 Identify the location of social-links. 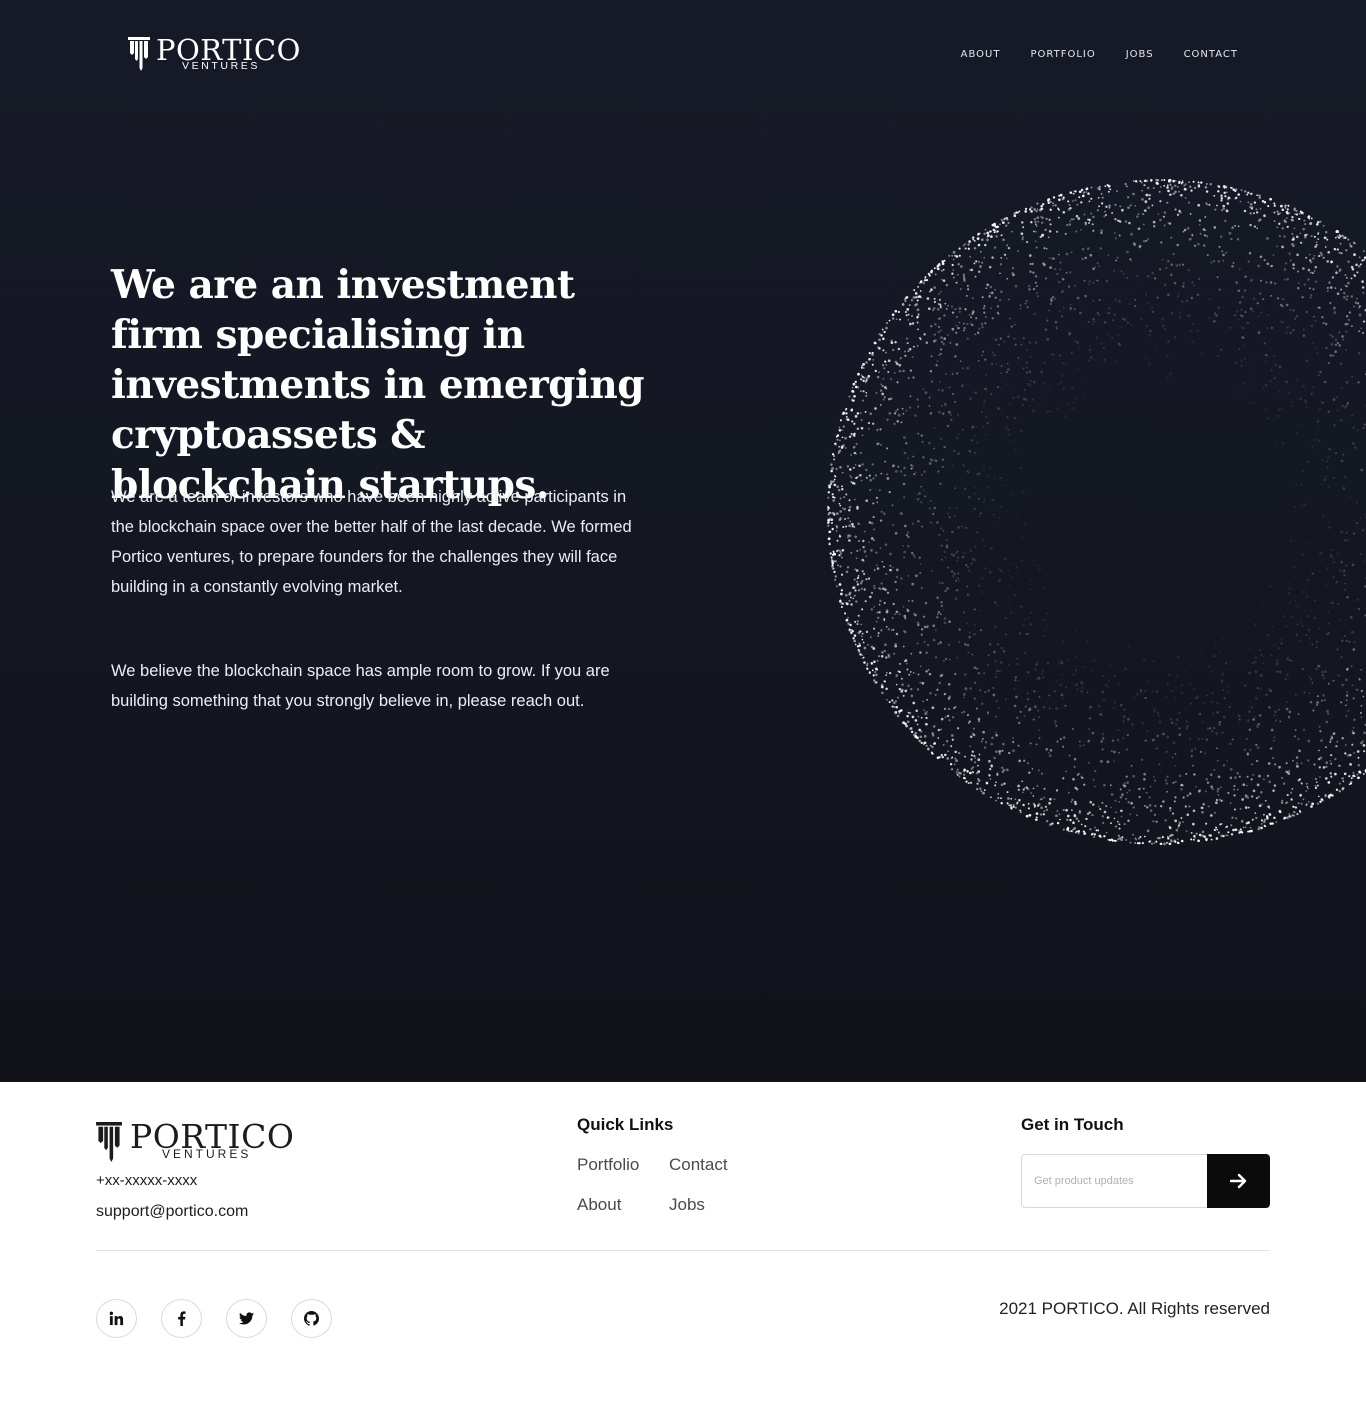
(214, 1318).